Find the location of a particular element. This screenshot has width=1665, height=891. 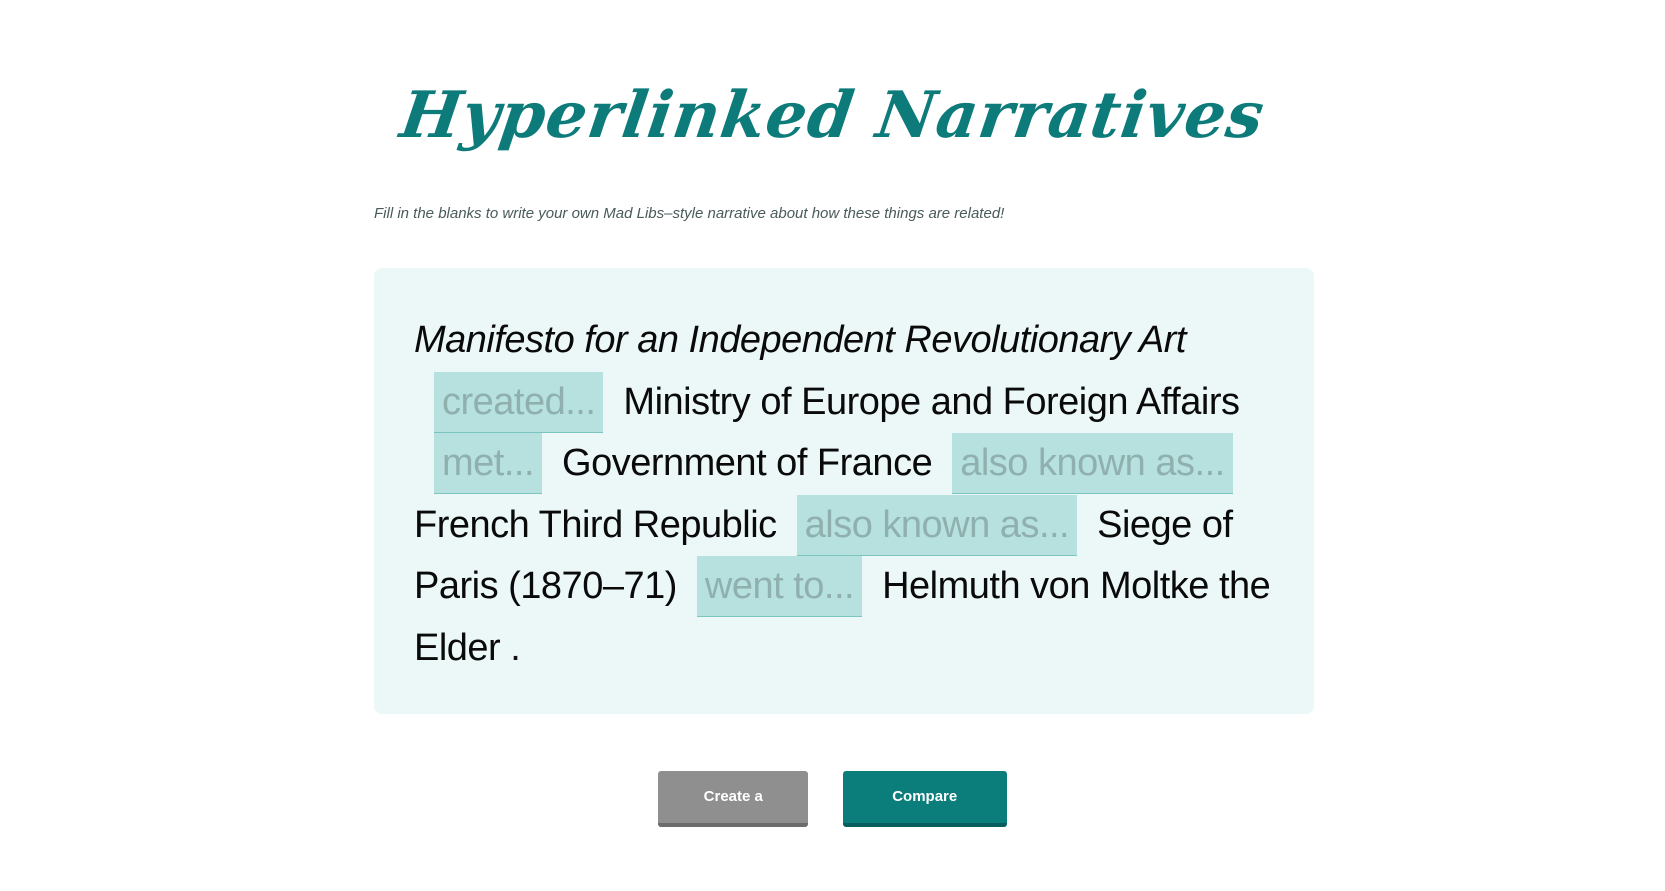

create-narrative-button: Create a narrative is located at coordinates (733, 814).